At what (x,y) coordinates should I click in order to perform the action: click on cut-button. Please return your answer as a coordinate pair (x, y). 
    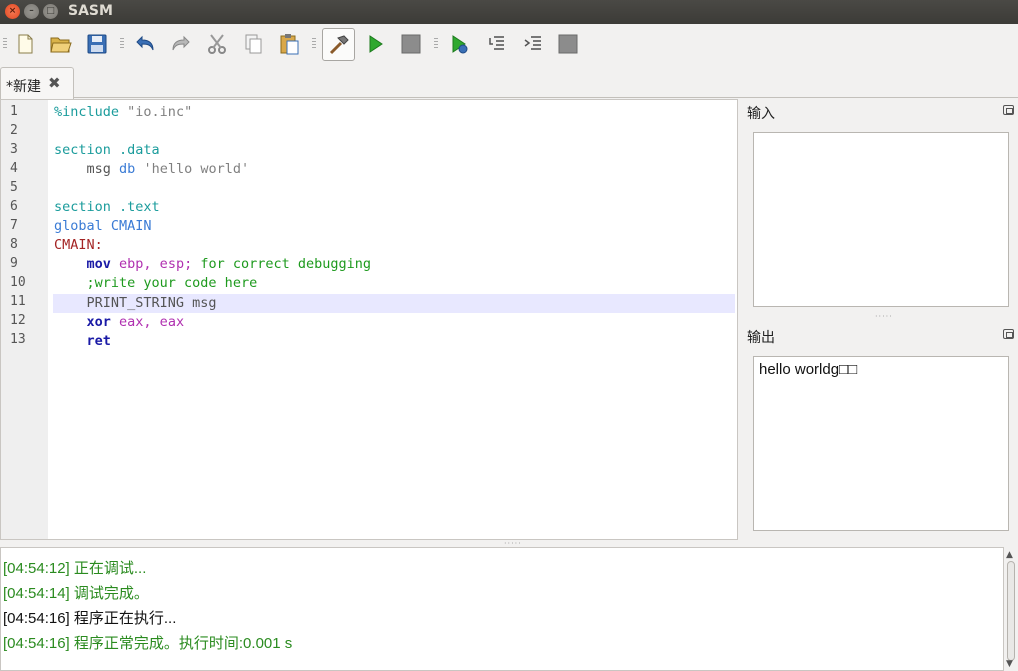
    Looking at the image, I should click on (217, 44).